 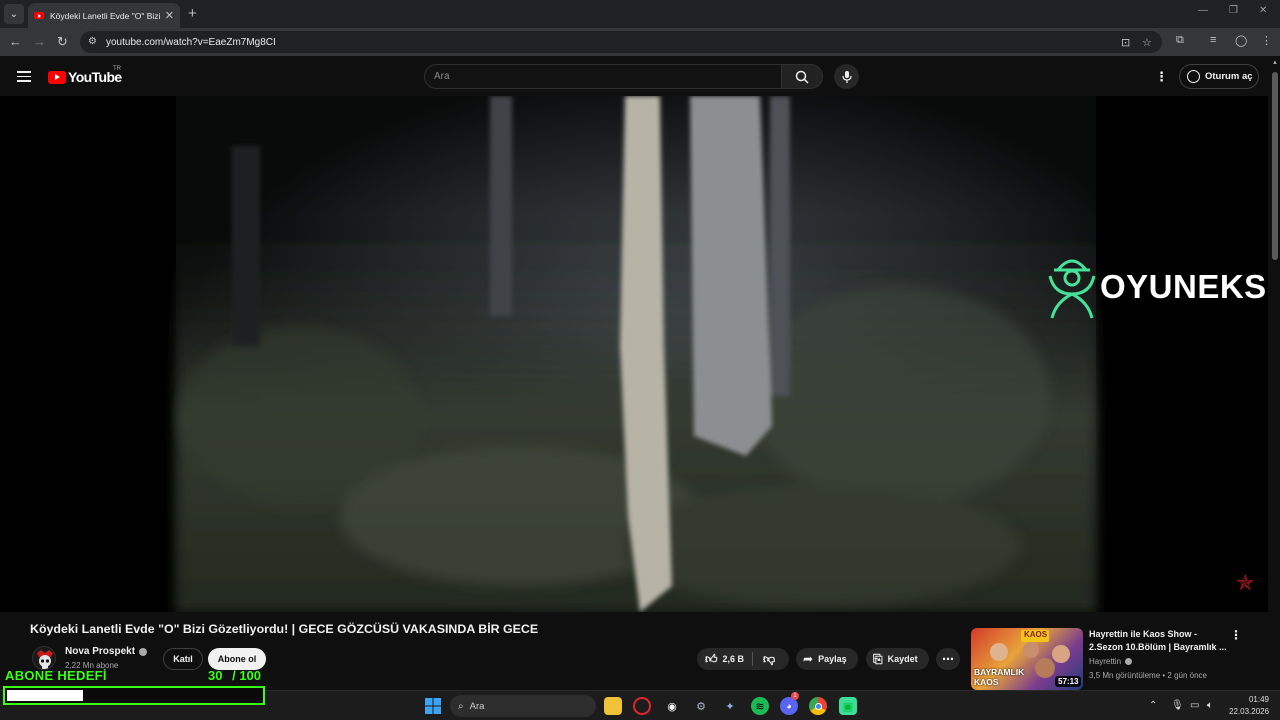 What do you see at coordinates (1183, 286) in the screenshot?
I see `watermark-text: OYUNEKS` at bounding box center [1183, 286].